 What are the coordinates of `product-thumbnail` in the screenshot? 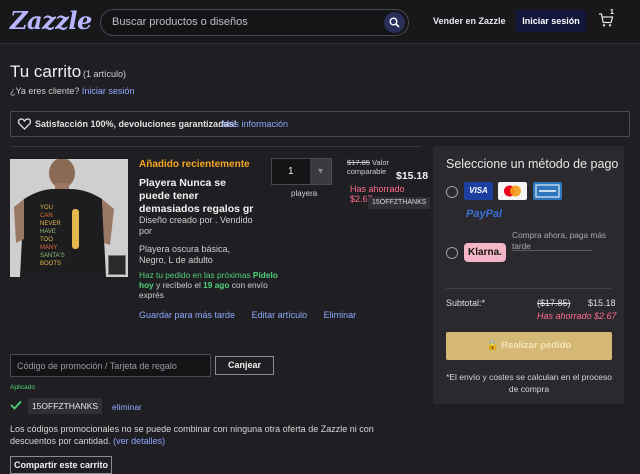 It's located at (117, 265).